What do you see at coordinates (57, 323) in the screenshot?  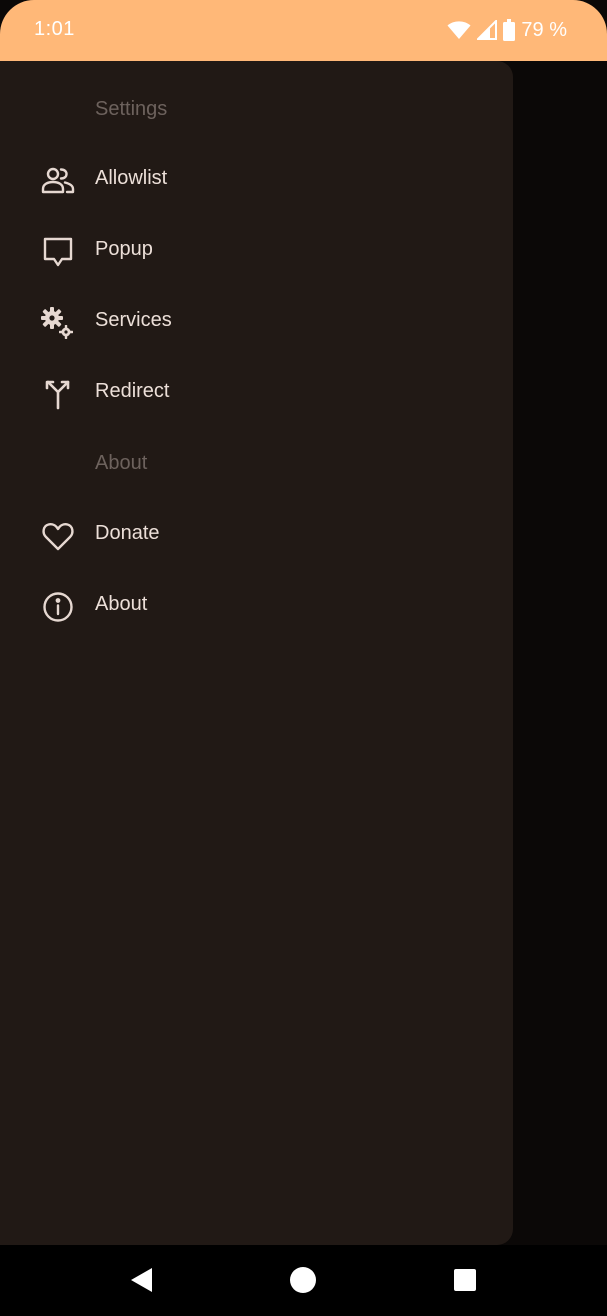 I see `gears-icon` at bounding box center [57, 323].